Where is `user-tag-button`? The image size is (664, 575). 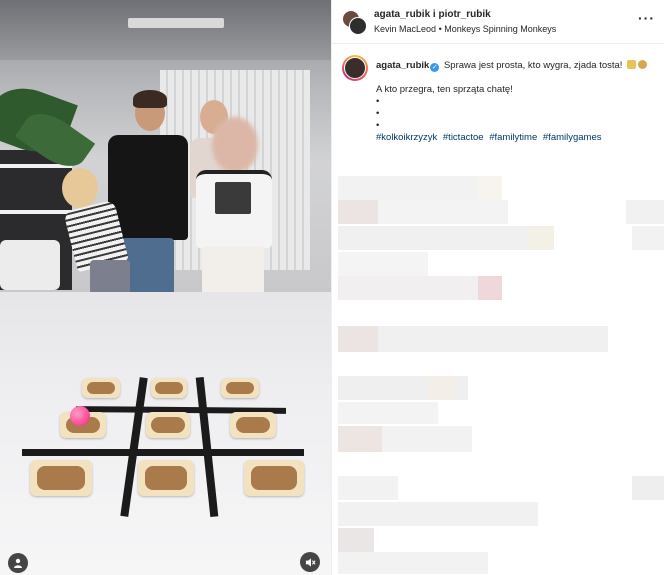
user-tag-button is located at coordinates (18, 563).